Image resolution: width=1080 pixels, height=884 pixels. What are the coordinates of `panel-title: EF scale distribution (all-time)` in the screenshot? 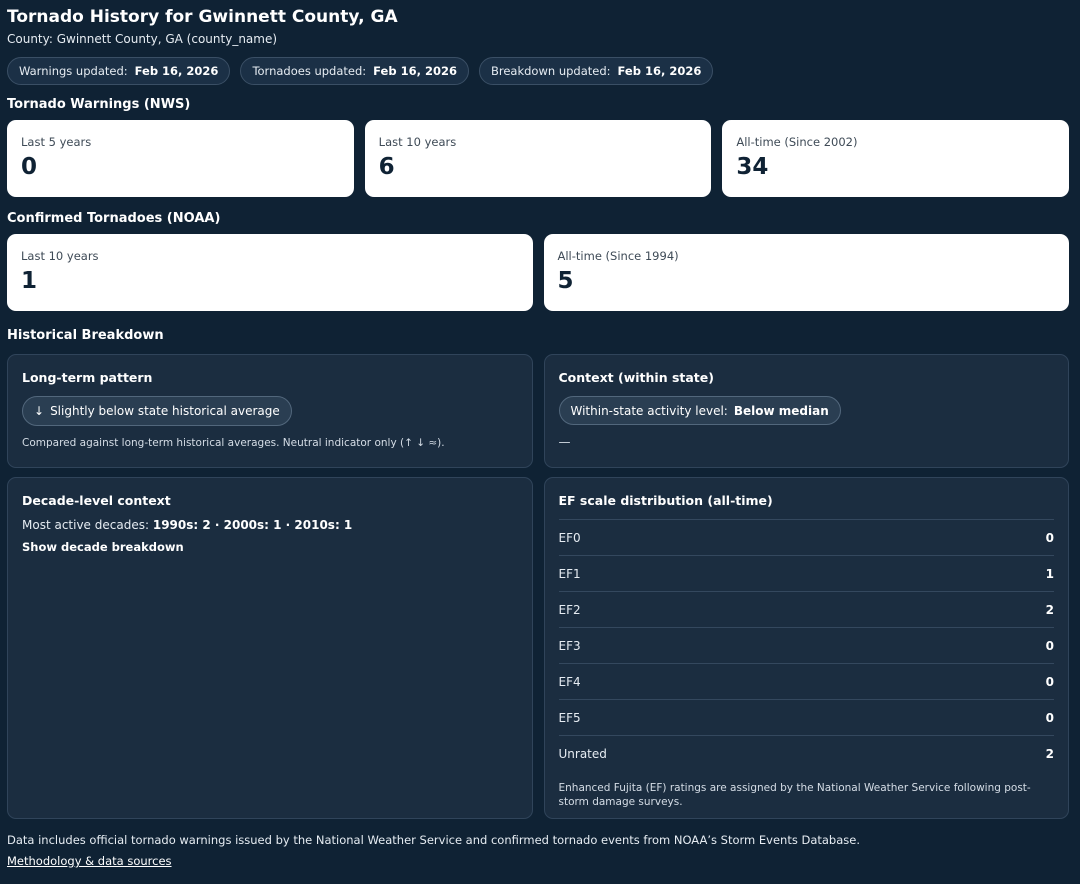 It's located at (665, 500).